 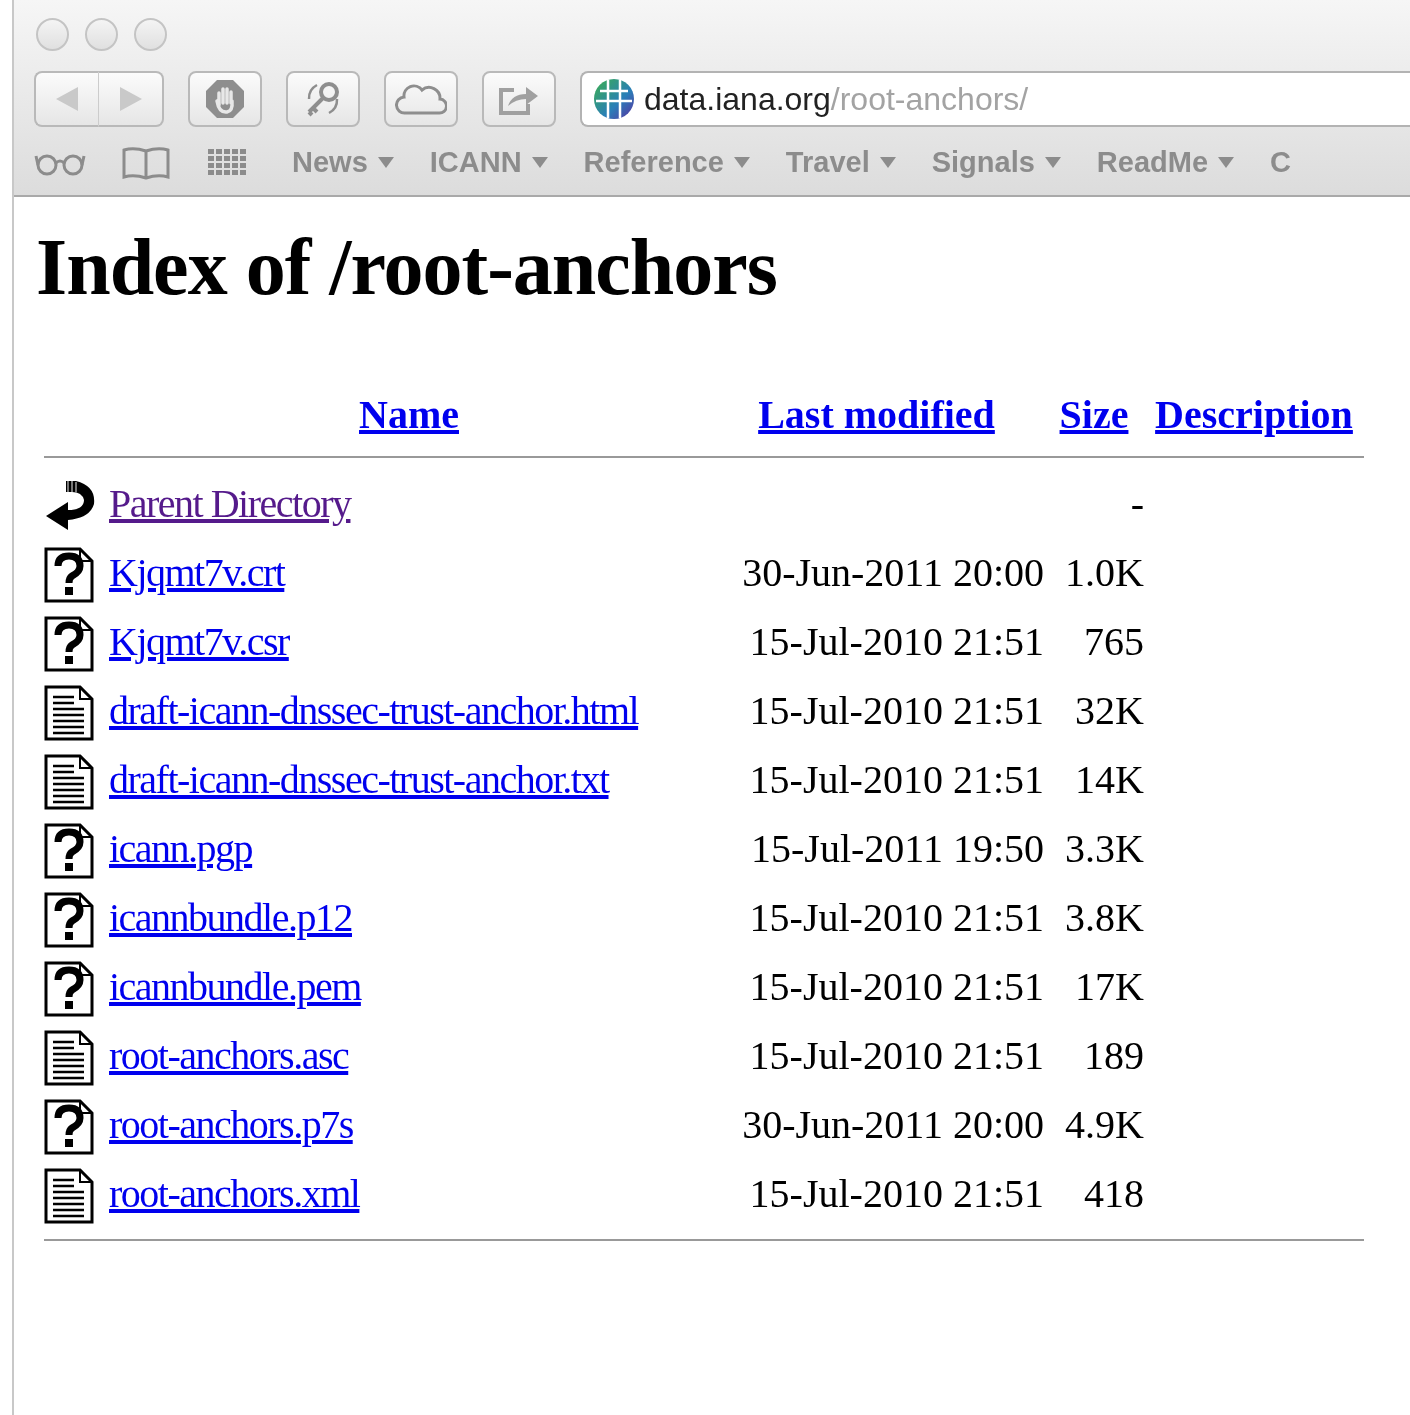 I want to click on forward-icon, so click(x=130, y=99).